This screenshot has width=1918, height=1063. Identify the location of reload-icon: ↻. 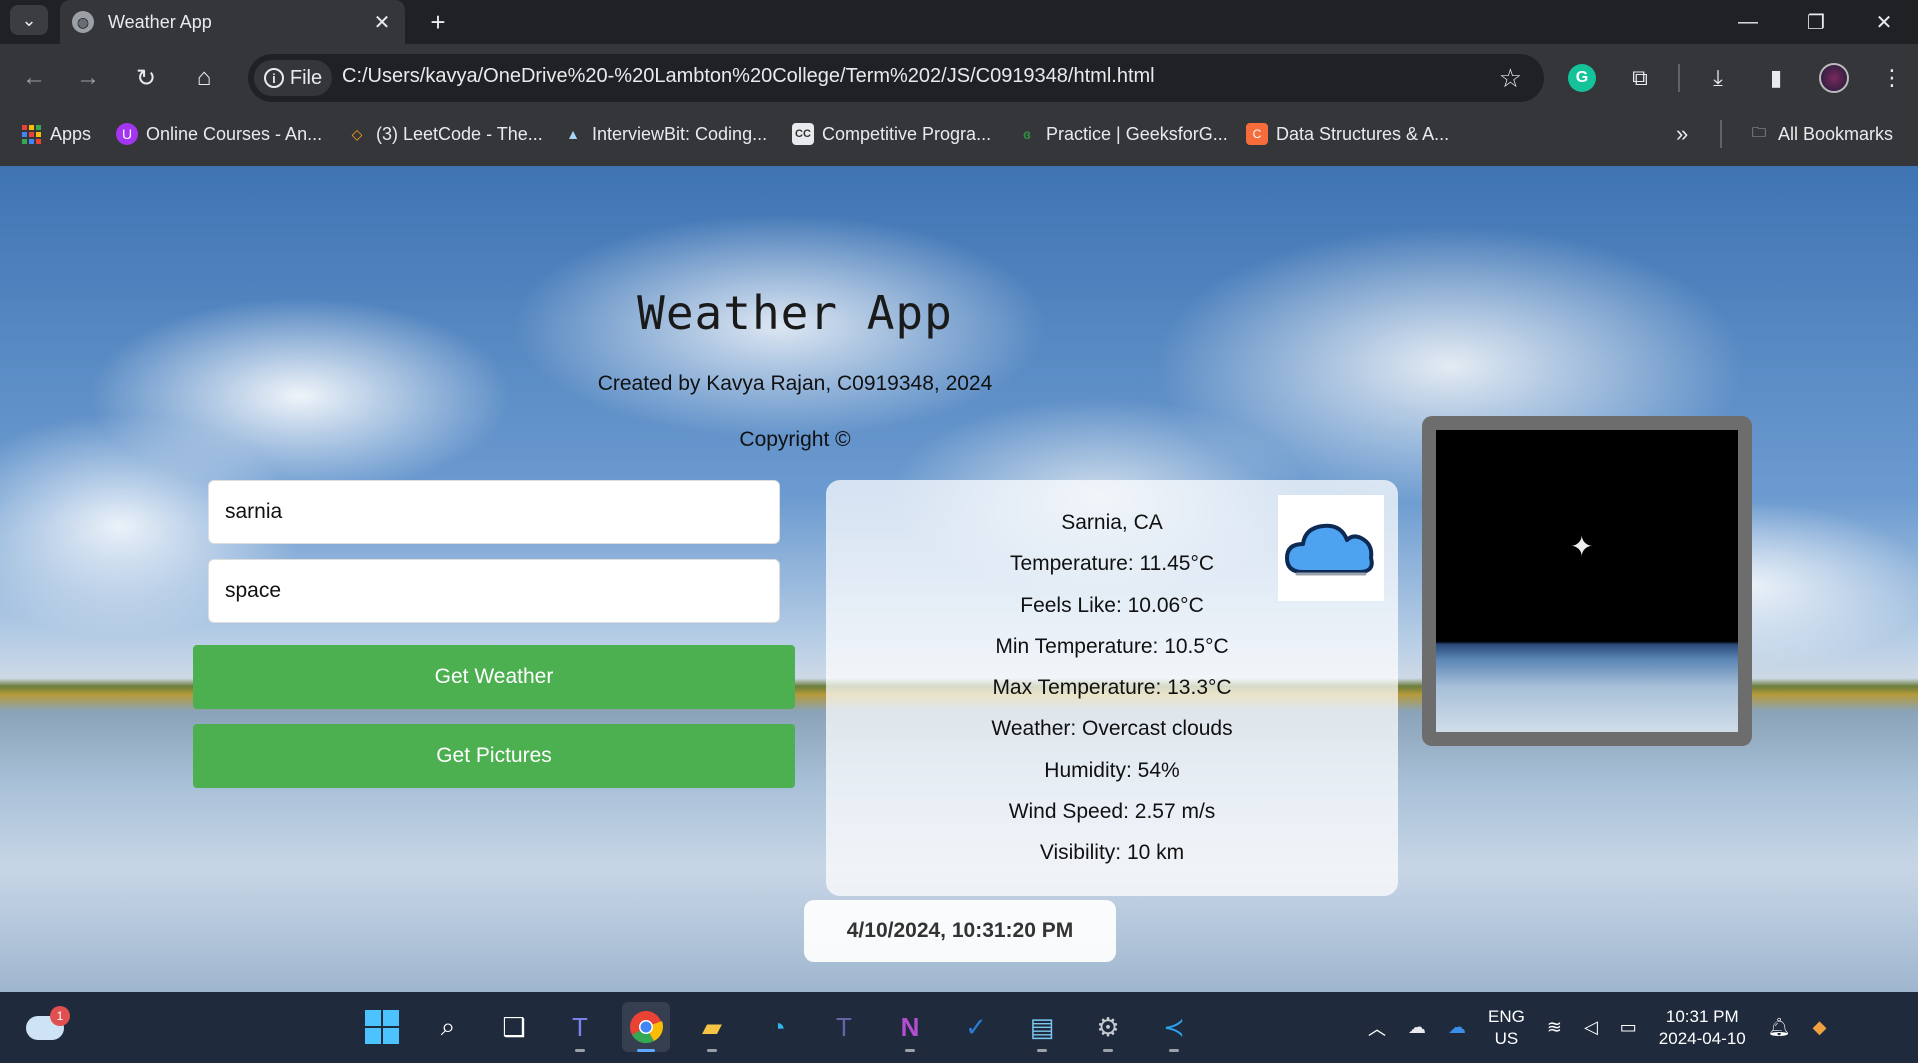
(146, 78).